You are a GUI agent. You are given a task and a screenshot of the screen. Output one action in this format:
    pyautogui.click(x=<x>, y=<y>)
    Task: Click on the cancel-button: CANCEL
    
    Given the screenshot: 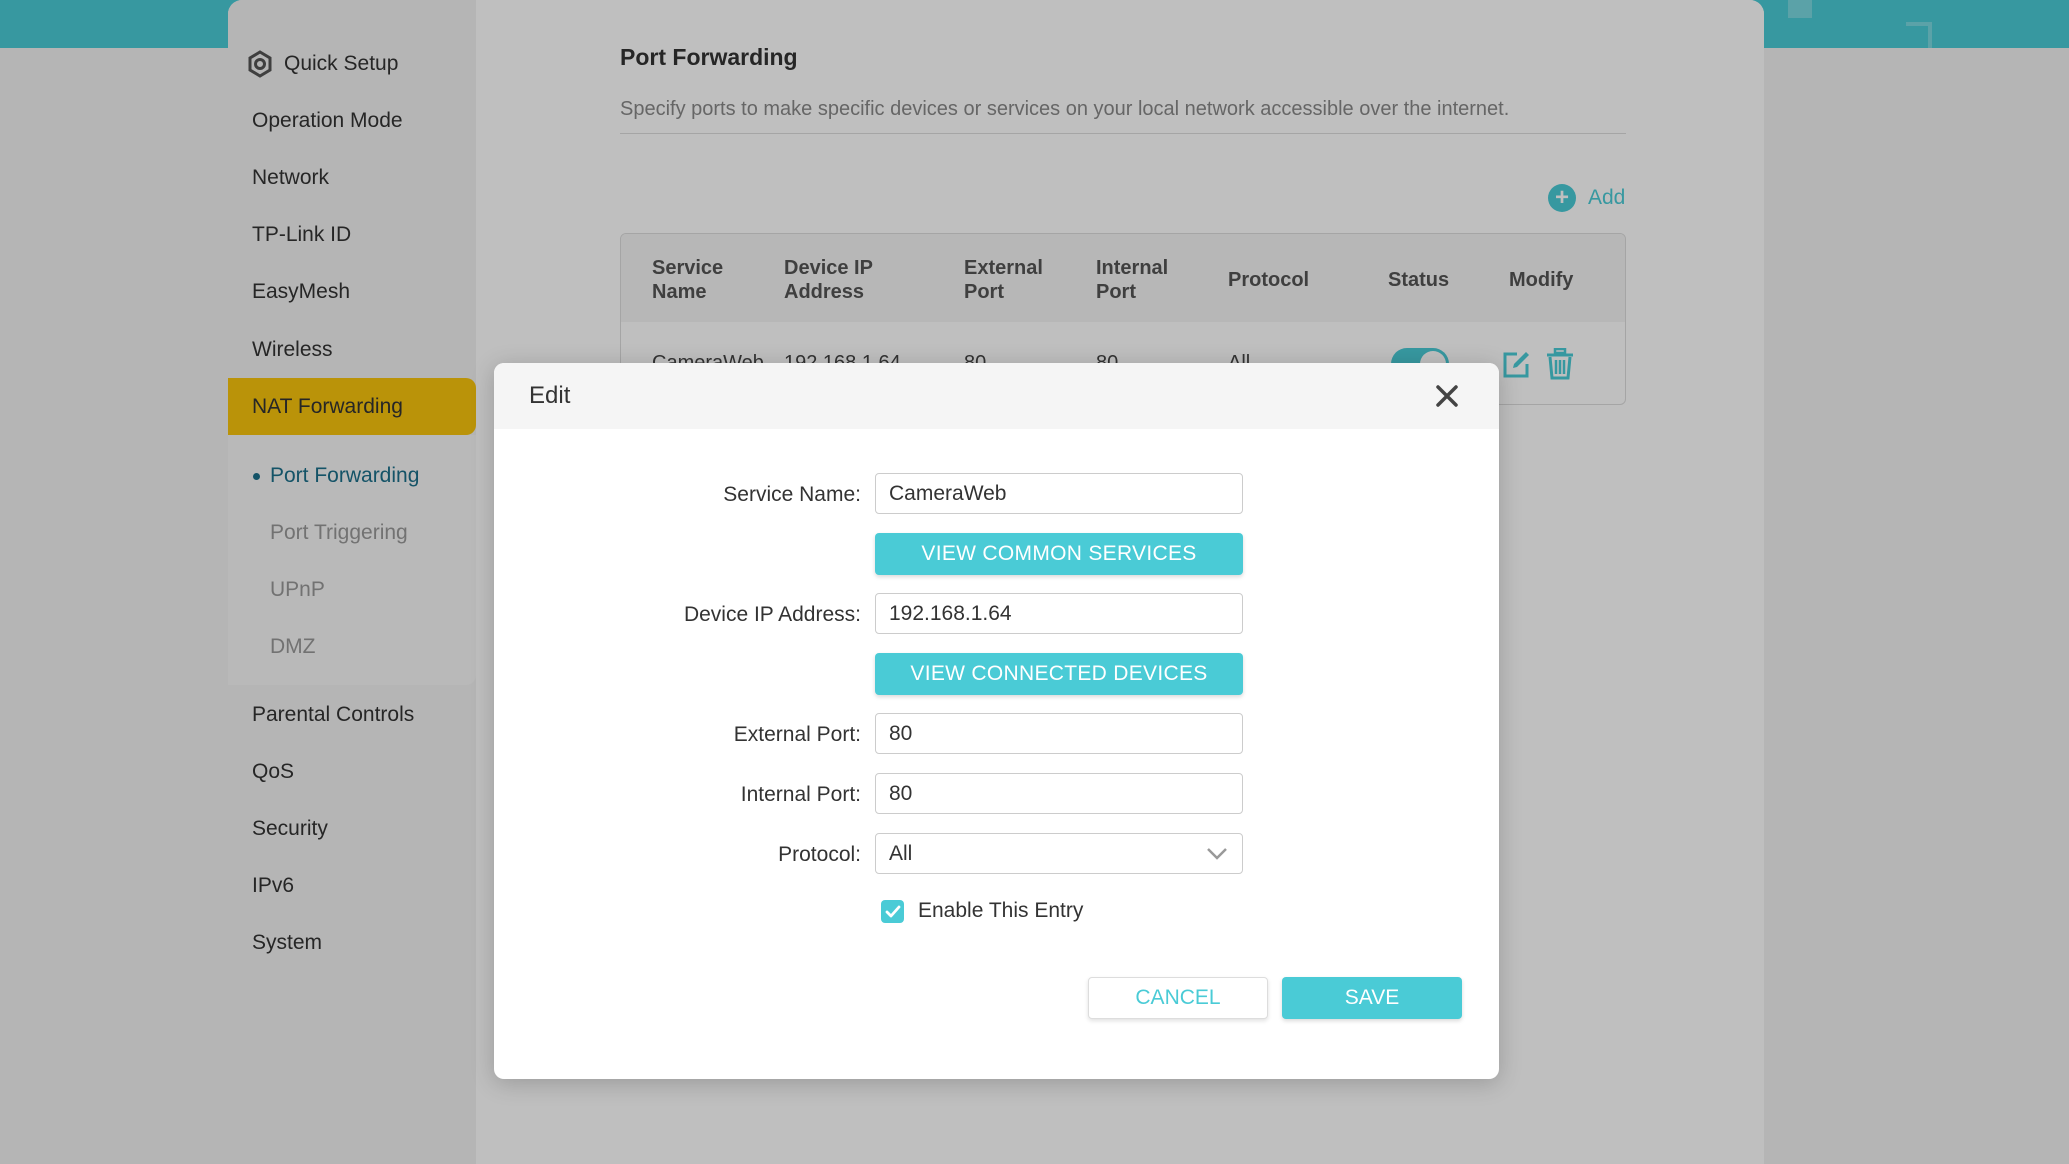 What is the action you would take?
    pyautogui.click(x=1178, y=998)
    